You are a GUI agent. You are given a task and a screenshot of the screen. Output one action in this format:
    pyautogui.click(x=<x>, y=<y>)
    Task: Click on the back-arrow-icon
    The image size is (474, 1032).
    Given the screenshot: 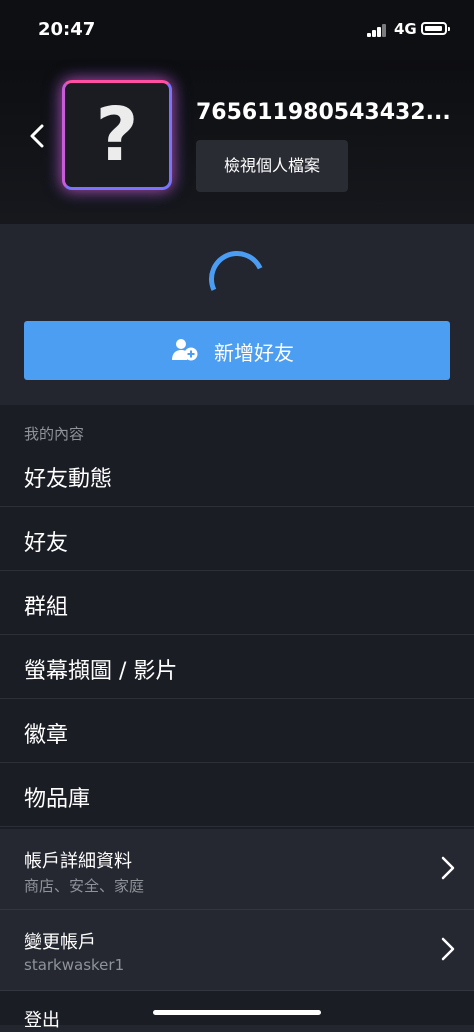 What is the action you would take?
    pyautogui.click(x=38, y=136)
    